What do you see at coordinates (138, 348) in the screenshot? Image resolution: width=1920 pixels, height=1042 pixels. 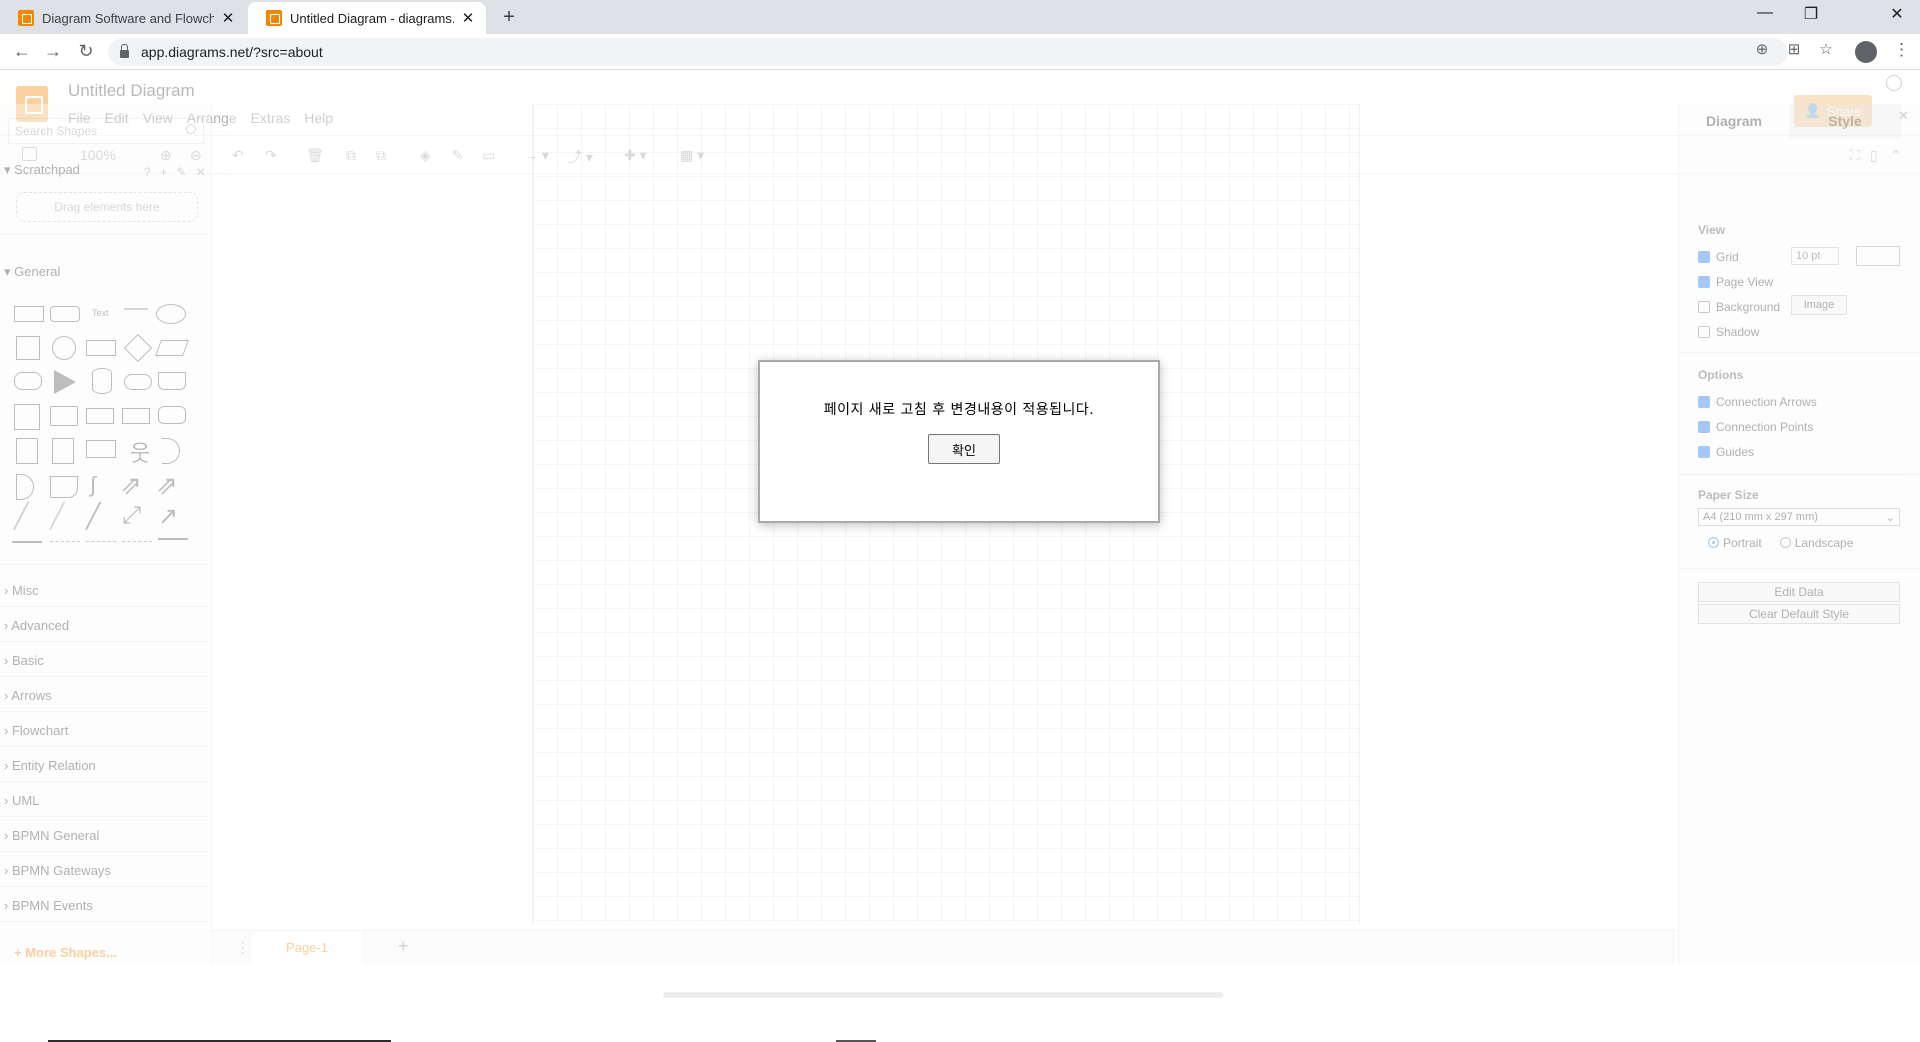 I see `diamond-shape` at bounding box center [138, 348].